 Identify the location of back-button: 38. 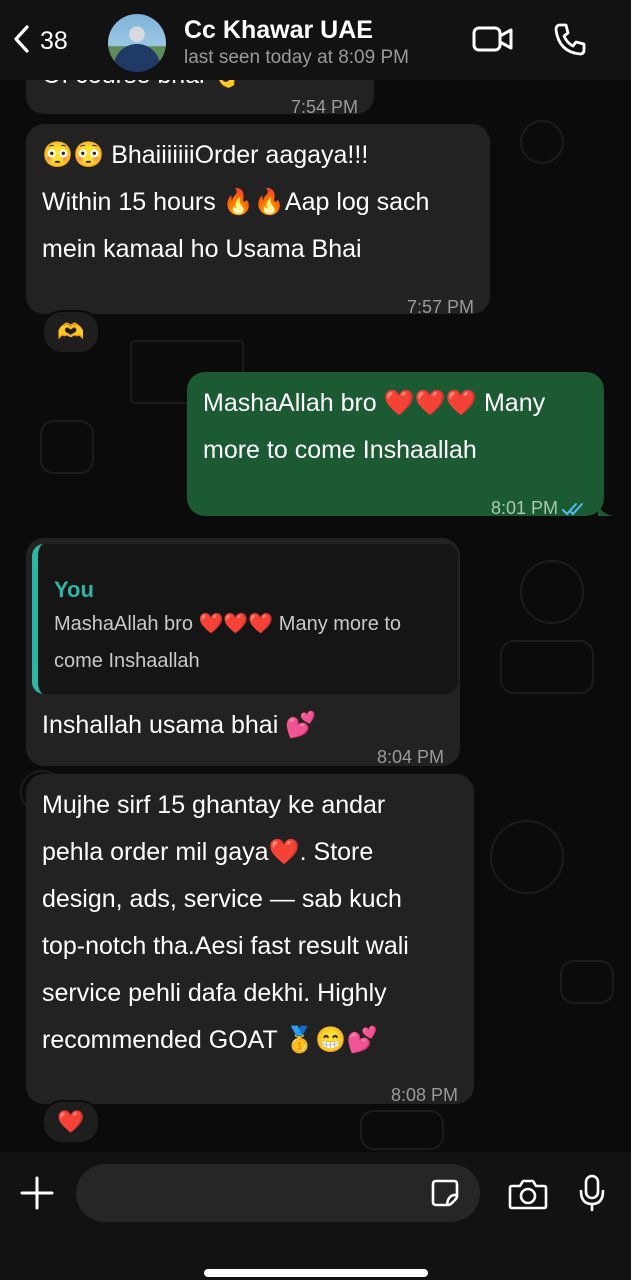
(39, 41).